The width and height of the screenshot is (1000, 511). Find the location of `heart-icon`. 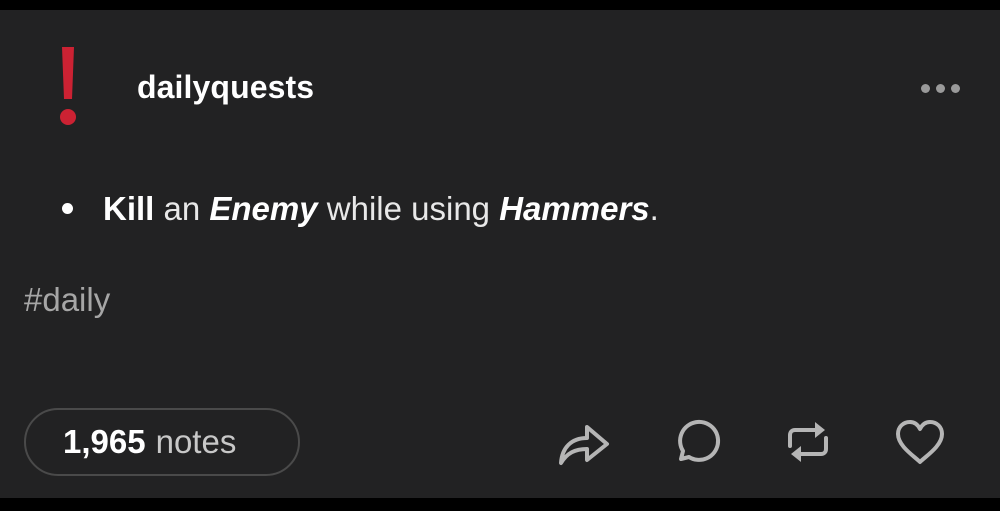

heart-icon is located at coordinates (920, 442).